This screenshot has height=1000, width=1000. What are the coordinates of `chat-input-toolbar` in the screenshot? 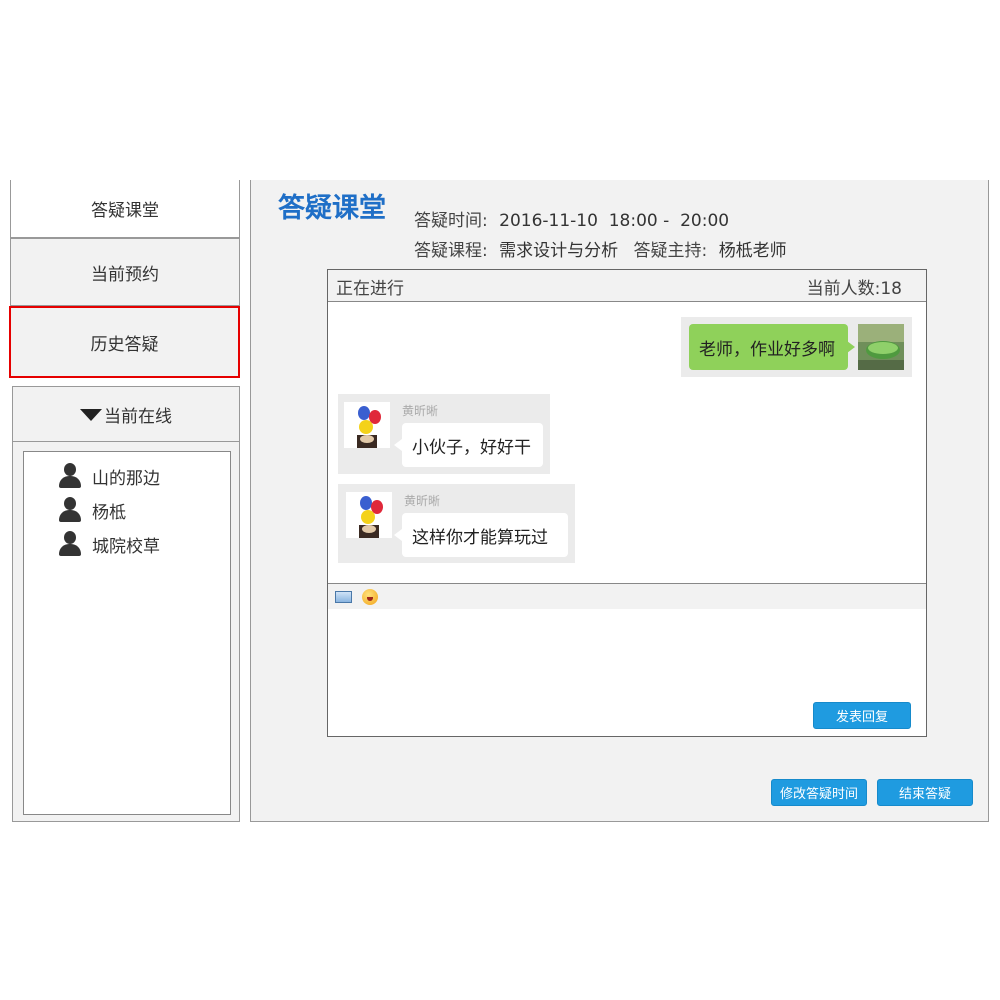 It's located at (627, 596).